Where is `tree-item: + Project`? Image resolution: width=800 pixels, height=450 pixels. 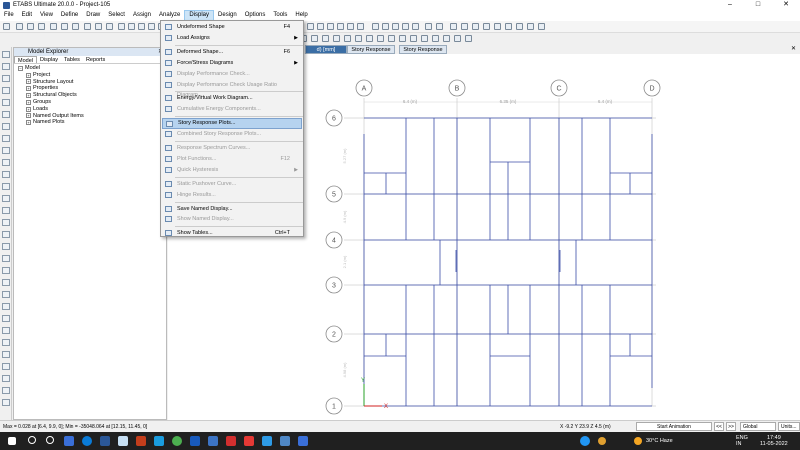 tree-item: + Project is located at coordinates (92, 75).